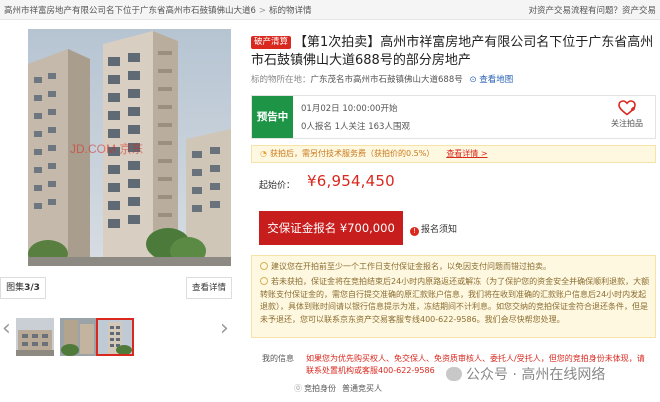  Describe the element at coordinates (536, 375) in the screenshot. I see `watermark-text: 公众号 · 高州在线网络` at that location.